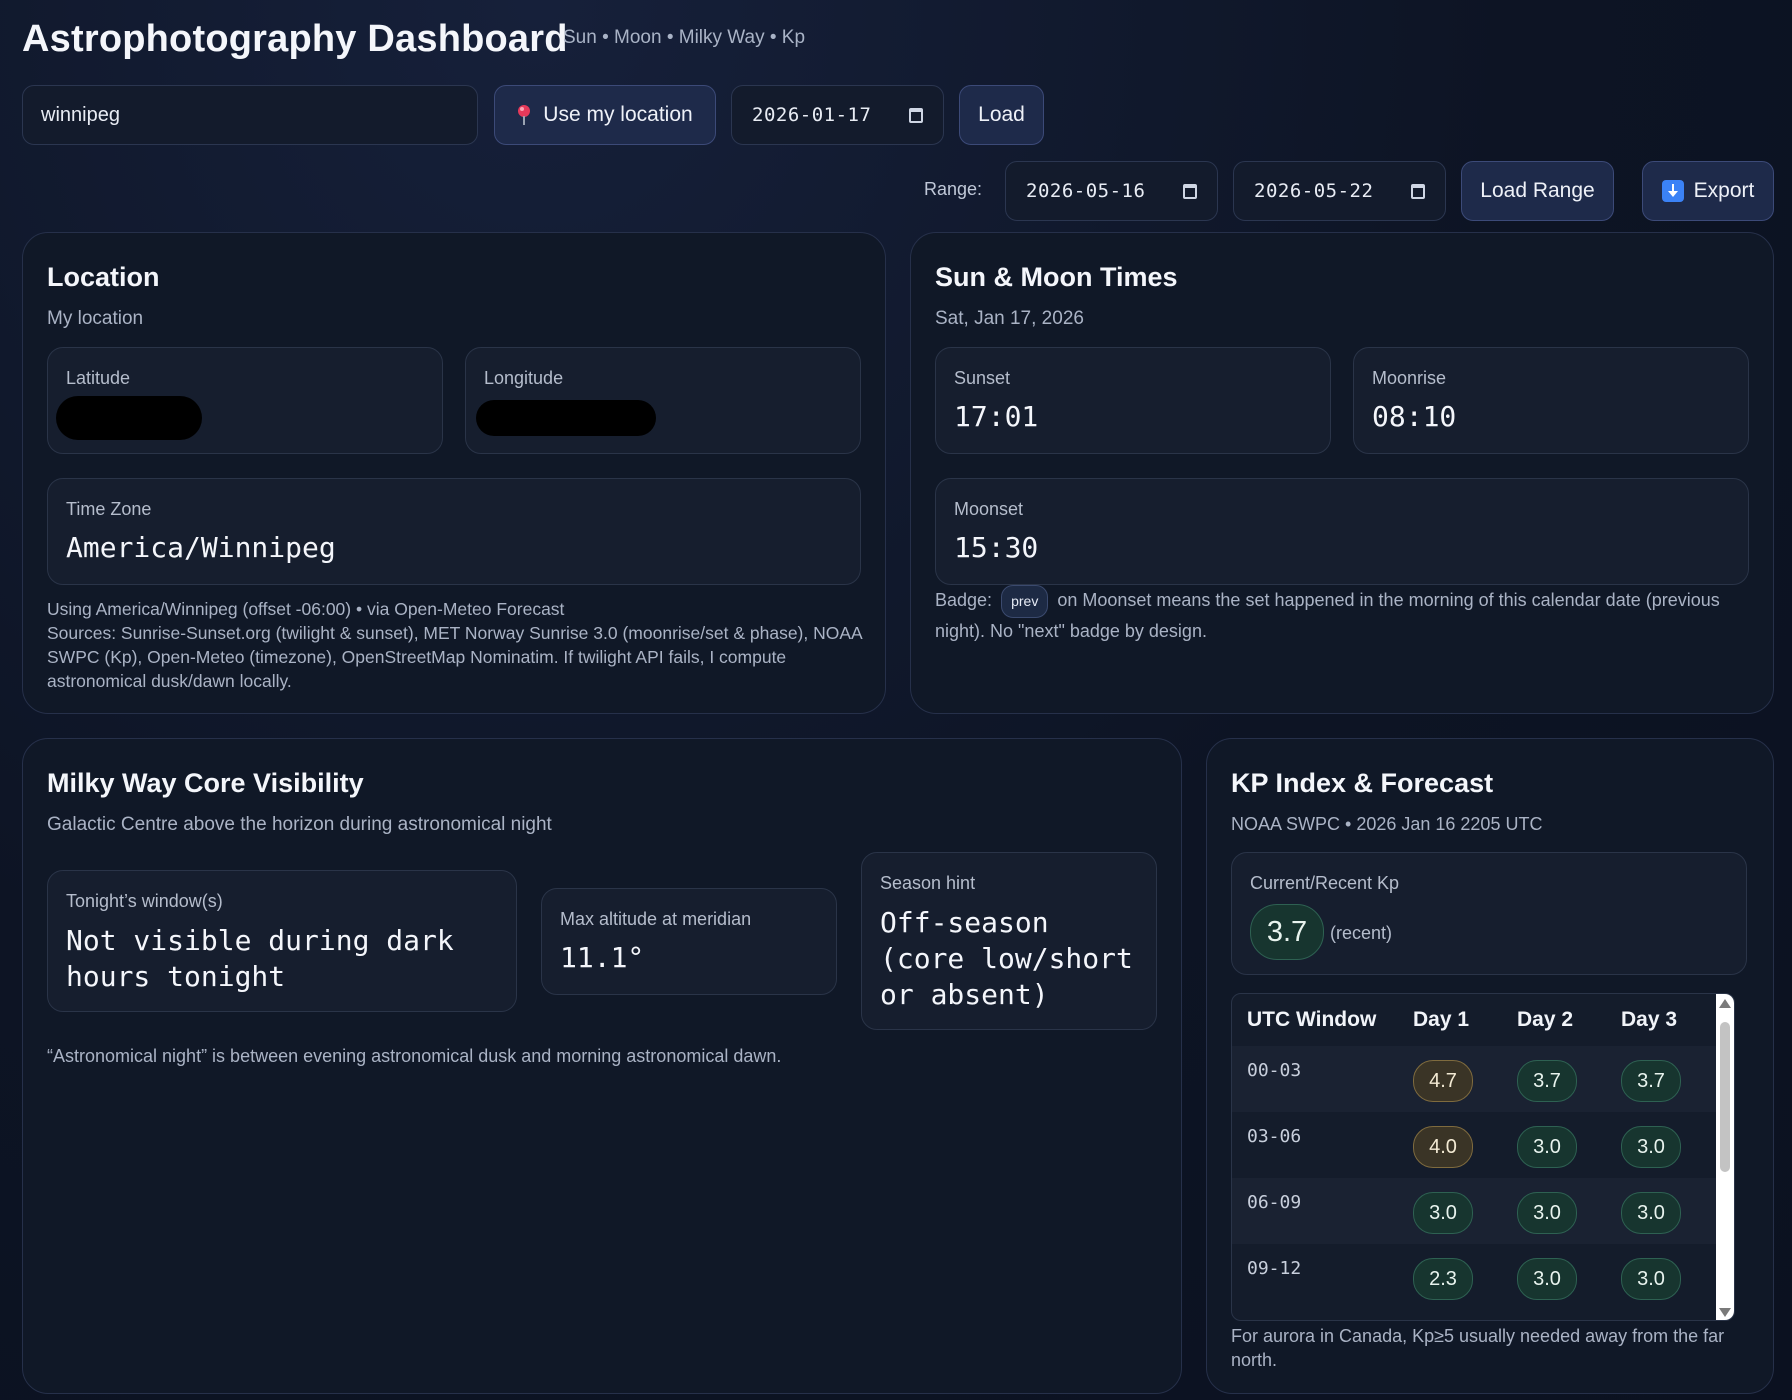 This screenshot has width=1792, height=1400. I want to click on badge-note-line2: night). No "next" badge by design., so click(1071, 631).